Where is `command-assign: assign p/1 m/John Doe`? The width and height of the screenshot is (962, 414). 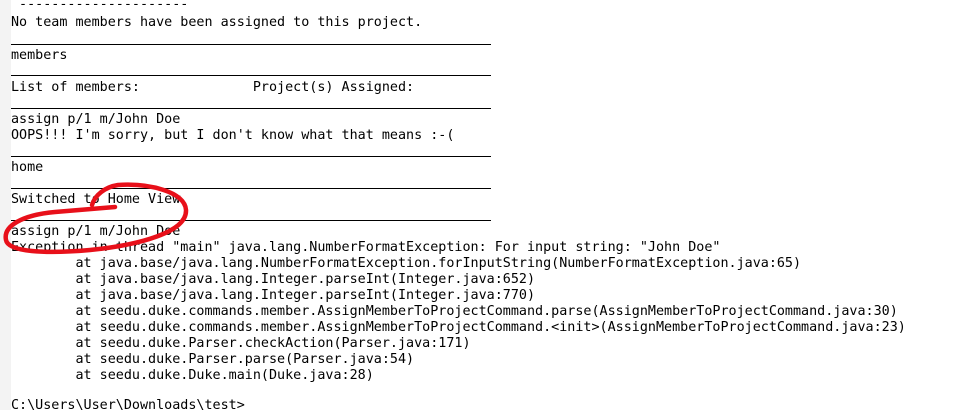 command-assign: assign p/1 m/John Doe is located at coordinates (96, 119).